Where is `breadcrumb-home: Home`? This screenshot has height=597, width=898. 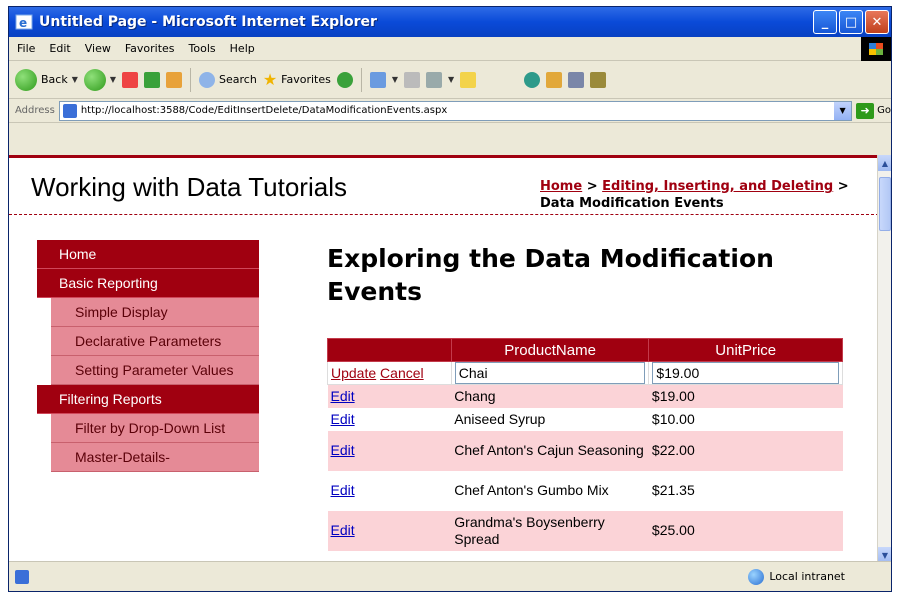 breadcrumb-home: Home is located at coordinates (561, 186).